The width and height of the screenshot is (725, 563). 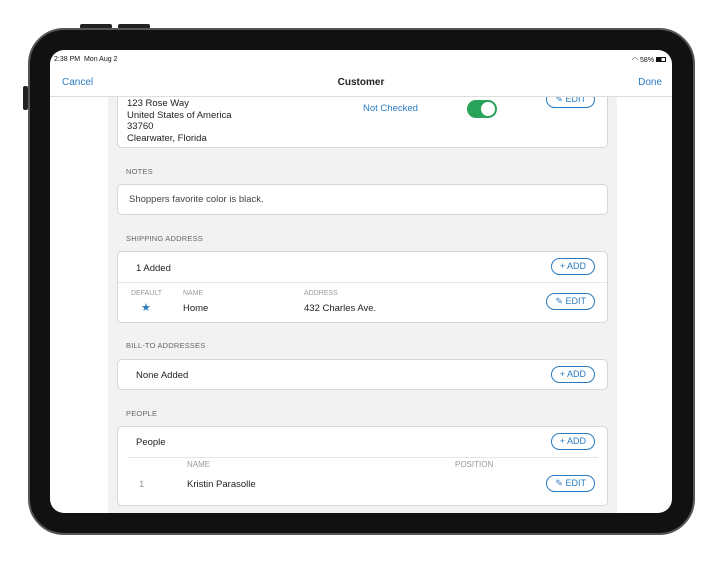 I want to click on notes-label: NOTES, so click(x=139, y=171).